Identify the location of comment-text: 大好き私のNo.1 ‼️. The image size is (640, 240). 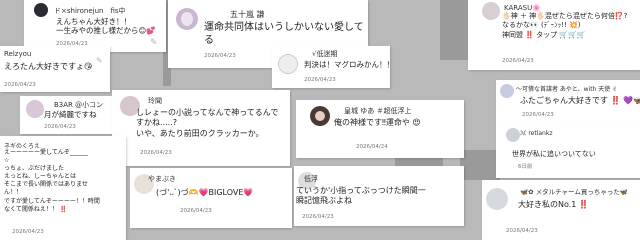
(553, 204).